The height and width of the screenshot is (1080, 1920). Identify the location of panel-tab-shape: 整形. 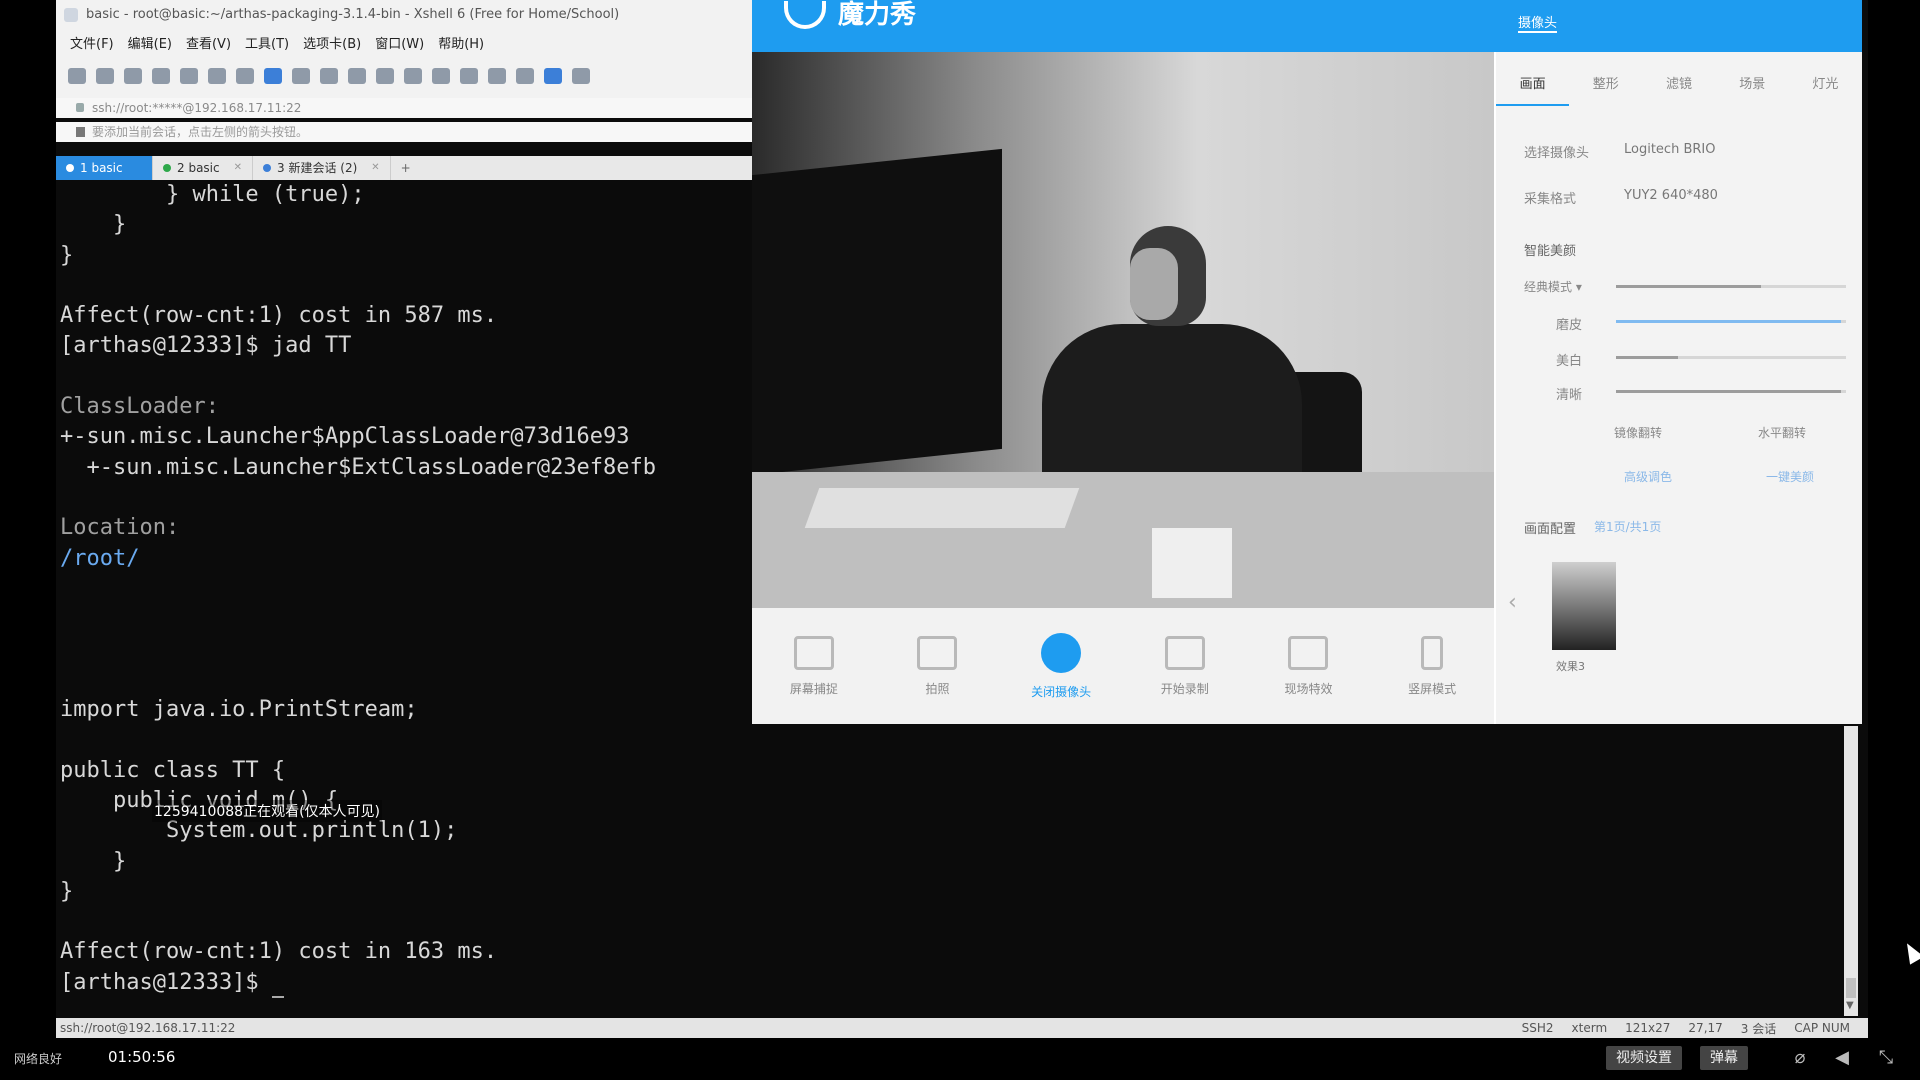
(1605, 85).